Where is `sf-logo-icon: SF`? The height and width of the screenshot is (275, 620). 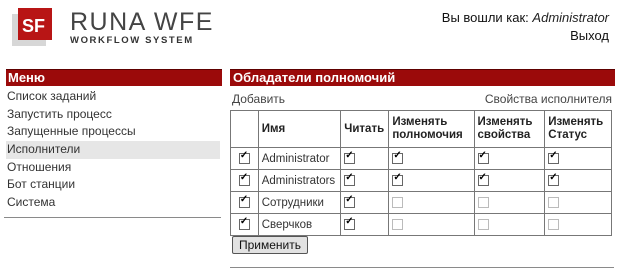 sf-logo-icon: SF is located at coordinates (32, 27).